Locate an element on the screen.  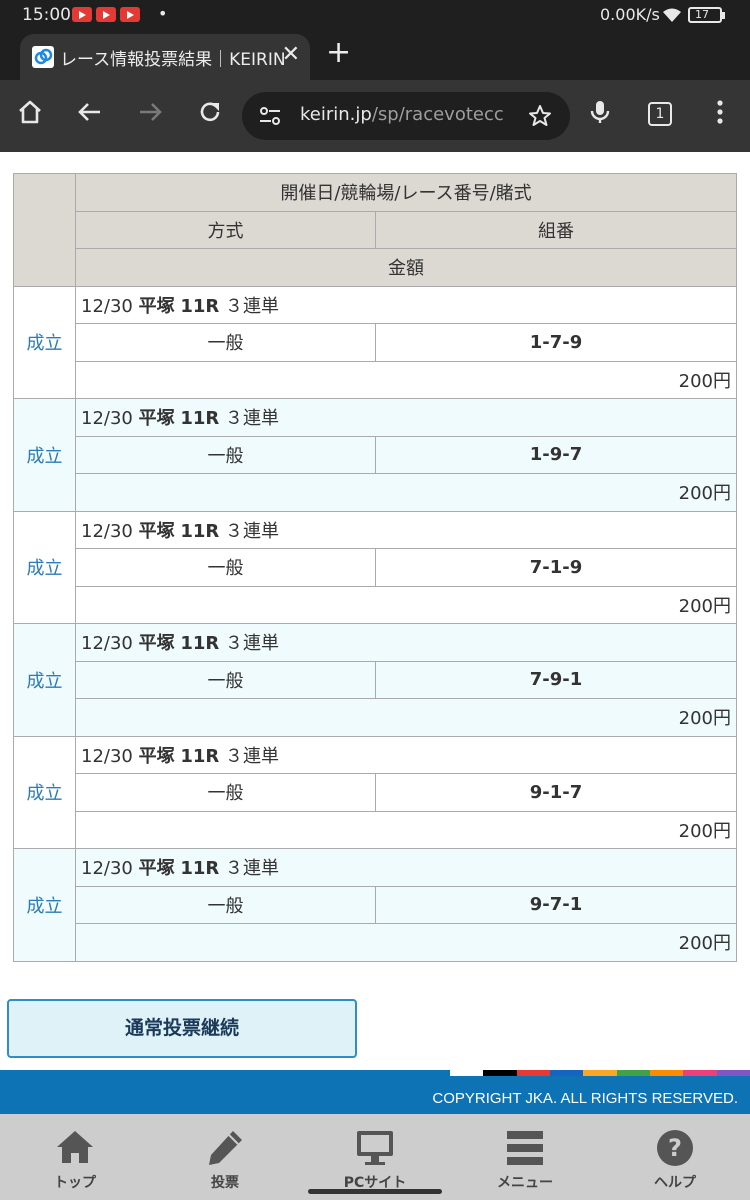
tab-title: レース情報投票結果｜KEIRIN is located at coordinates (173, 60).